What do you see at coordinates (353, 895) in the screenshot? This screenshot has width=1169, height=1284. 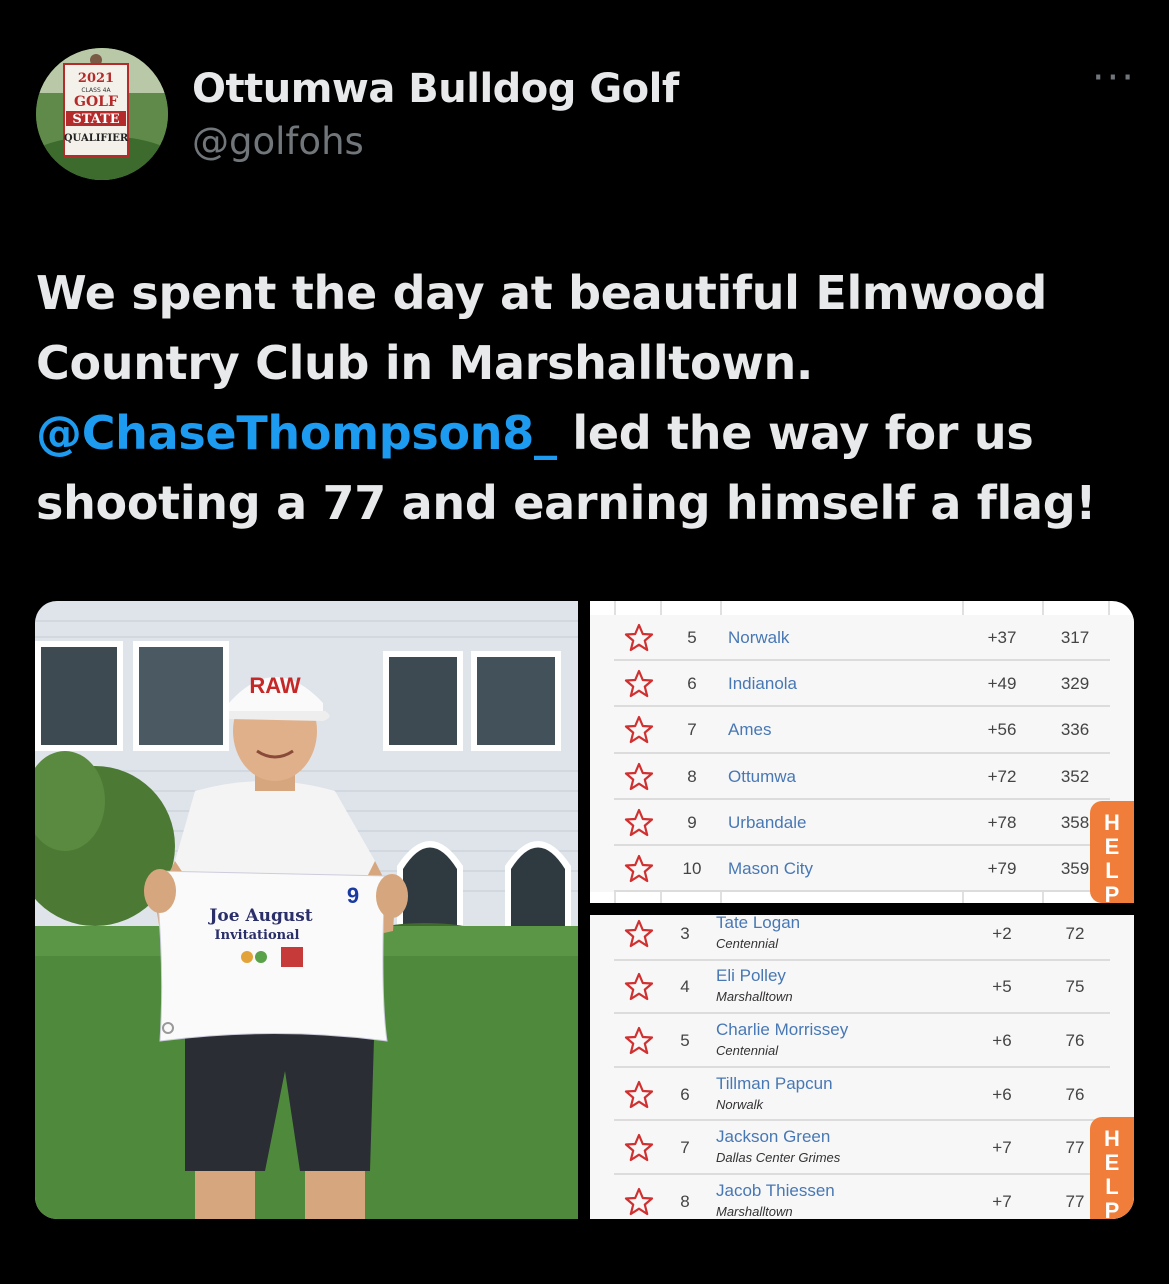 I see `flag-number: 9` at bounding box center [353, 895].